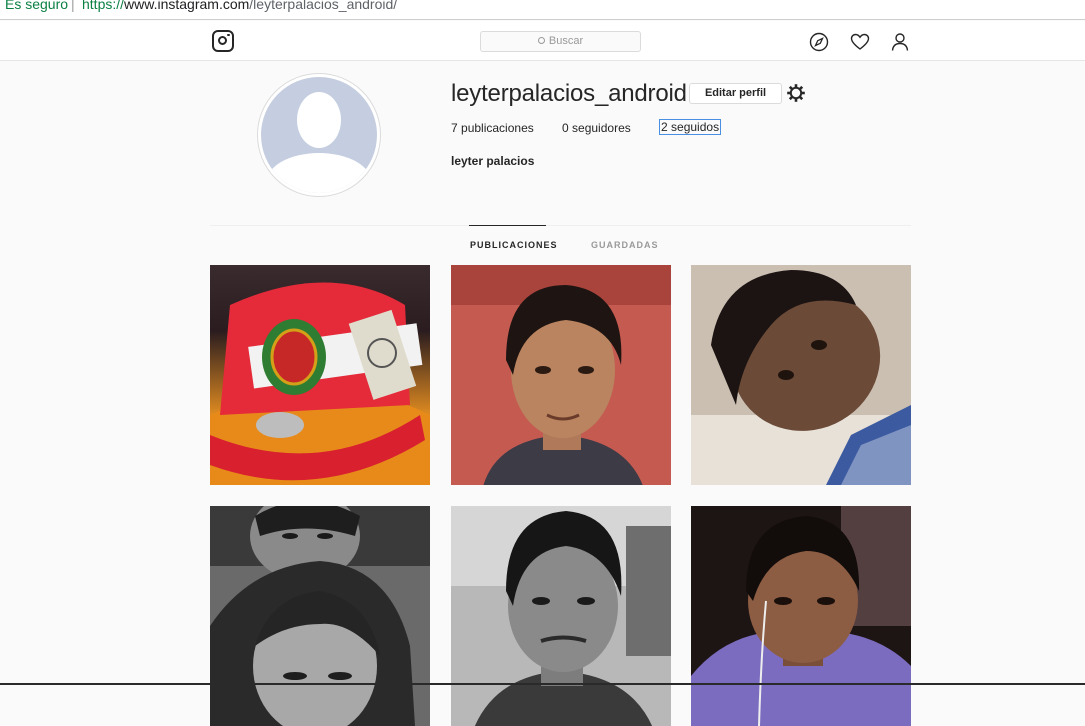 The image size is (1085, 726). I want to click on tab-saved: GUARDADAS, so click(625, 245).